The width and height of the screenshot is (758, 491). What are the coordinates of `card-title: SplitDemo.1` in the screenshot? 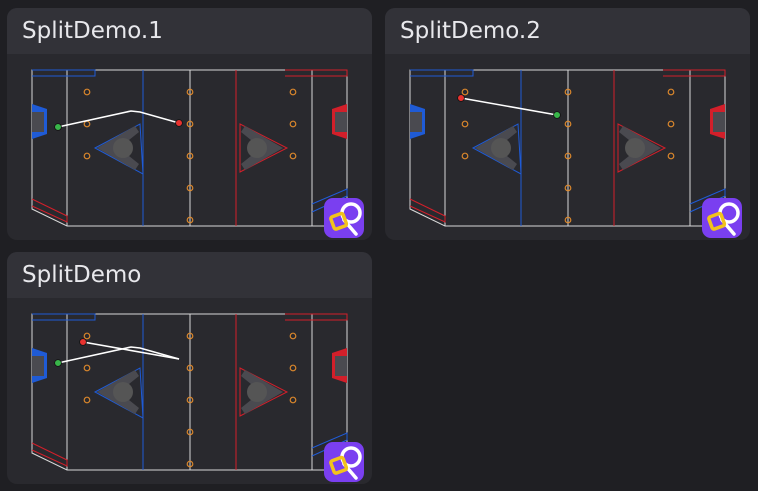 It's located at (189, 31).